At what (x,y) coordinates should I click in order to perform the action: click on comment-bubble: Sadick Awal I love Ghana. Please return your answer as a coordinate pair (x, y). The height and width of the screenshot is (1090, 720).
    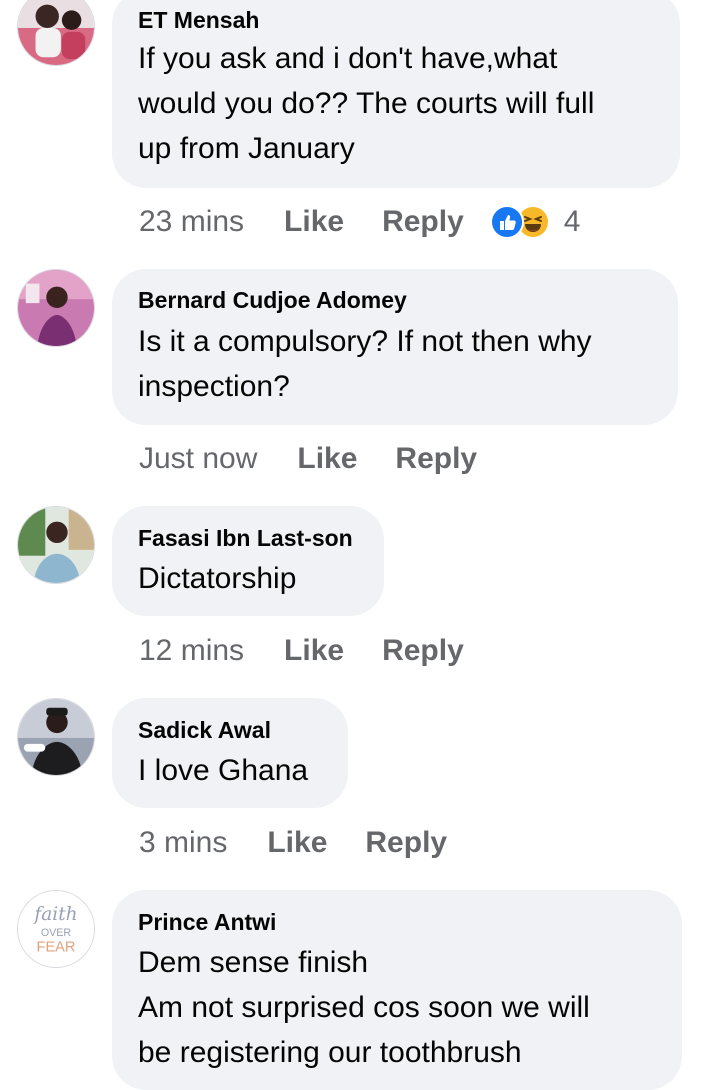
    Looking at the image, I should click on (230, 753).